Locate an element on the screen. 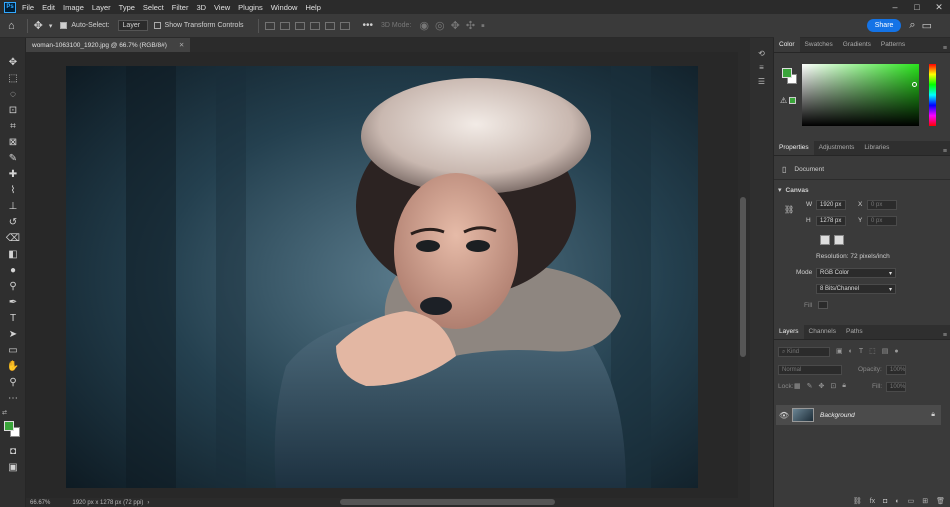 The image size is (950, 507). tab-patterns: Patterns is located at coordinates (893, 44).